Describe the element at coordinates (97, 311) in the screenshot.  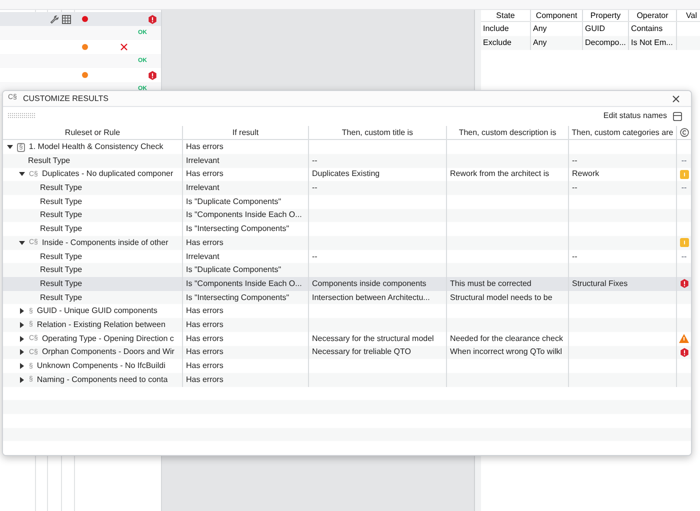
I see `rule-name: GUID - Unique GUID components` at that location.